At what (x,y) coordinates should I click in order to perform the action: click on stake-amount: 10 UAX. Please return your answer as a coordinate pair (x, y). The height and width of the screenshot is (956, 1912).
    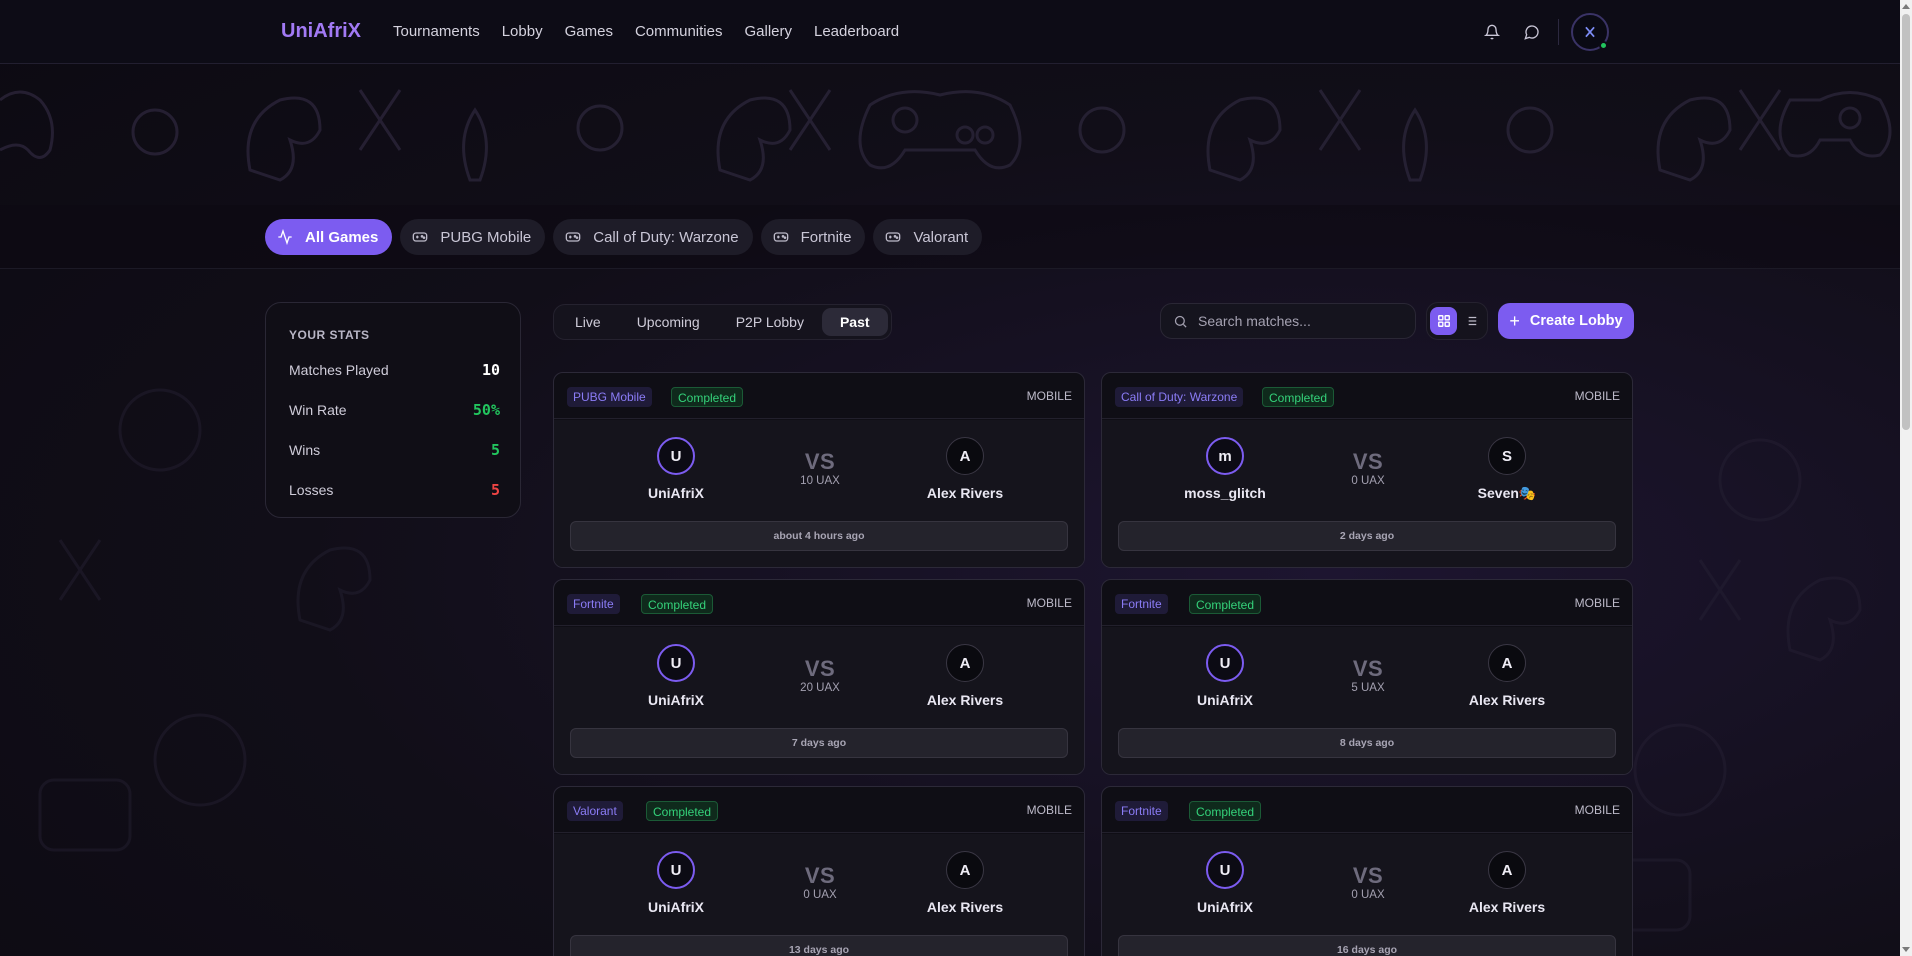
    Looking at the image, I should click on (820, 481).